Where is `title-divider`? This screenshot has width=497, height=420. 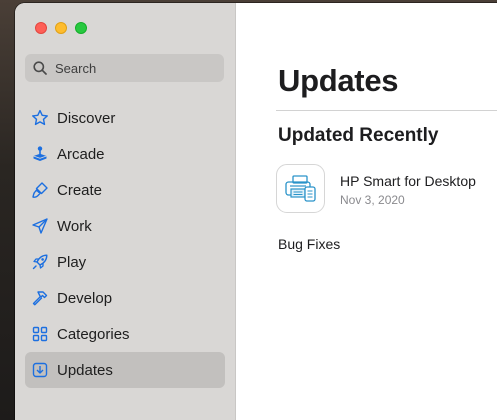
title-divider is located at coordinates (386, 110).